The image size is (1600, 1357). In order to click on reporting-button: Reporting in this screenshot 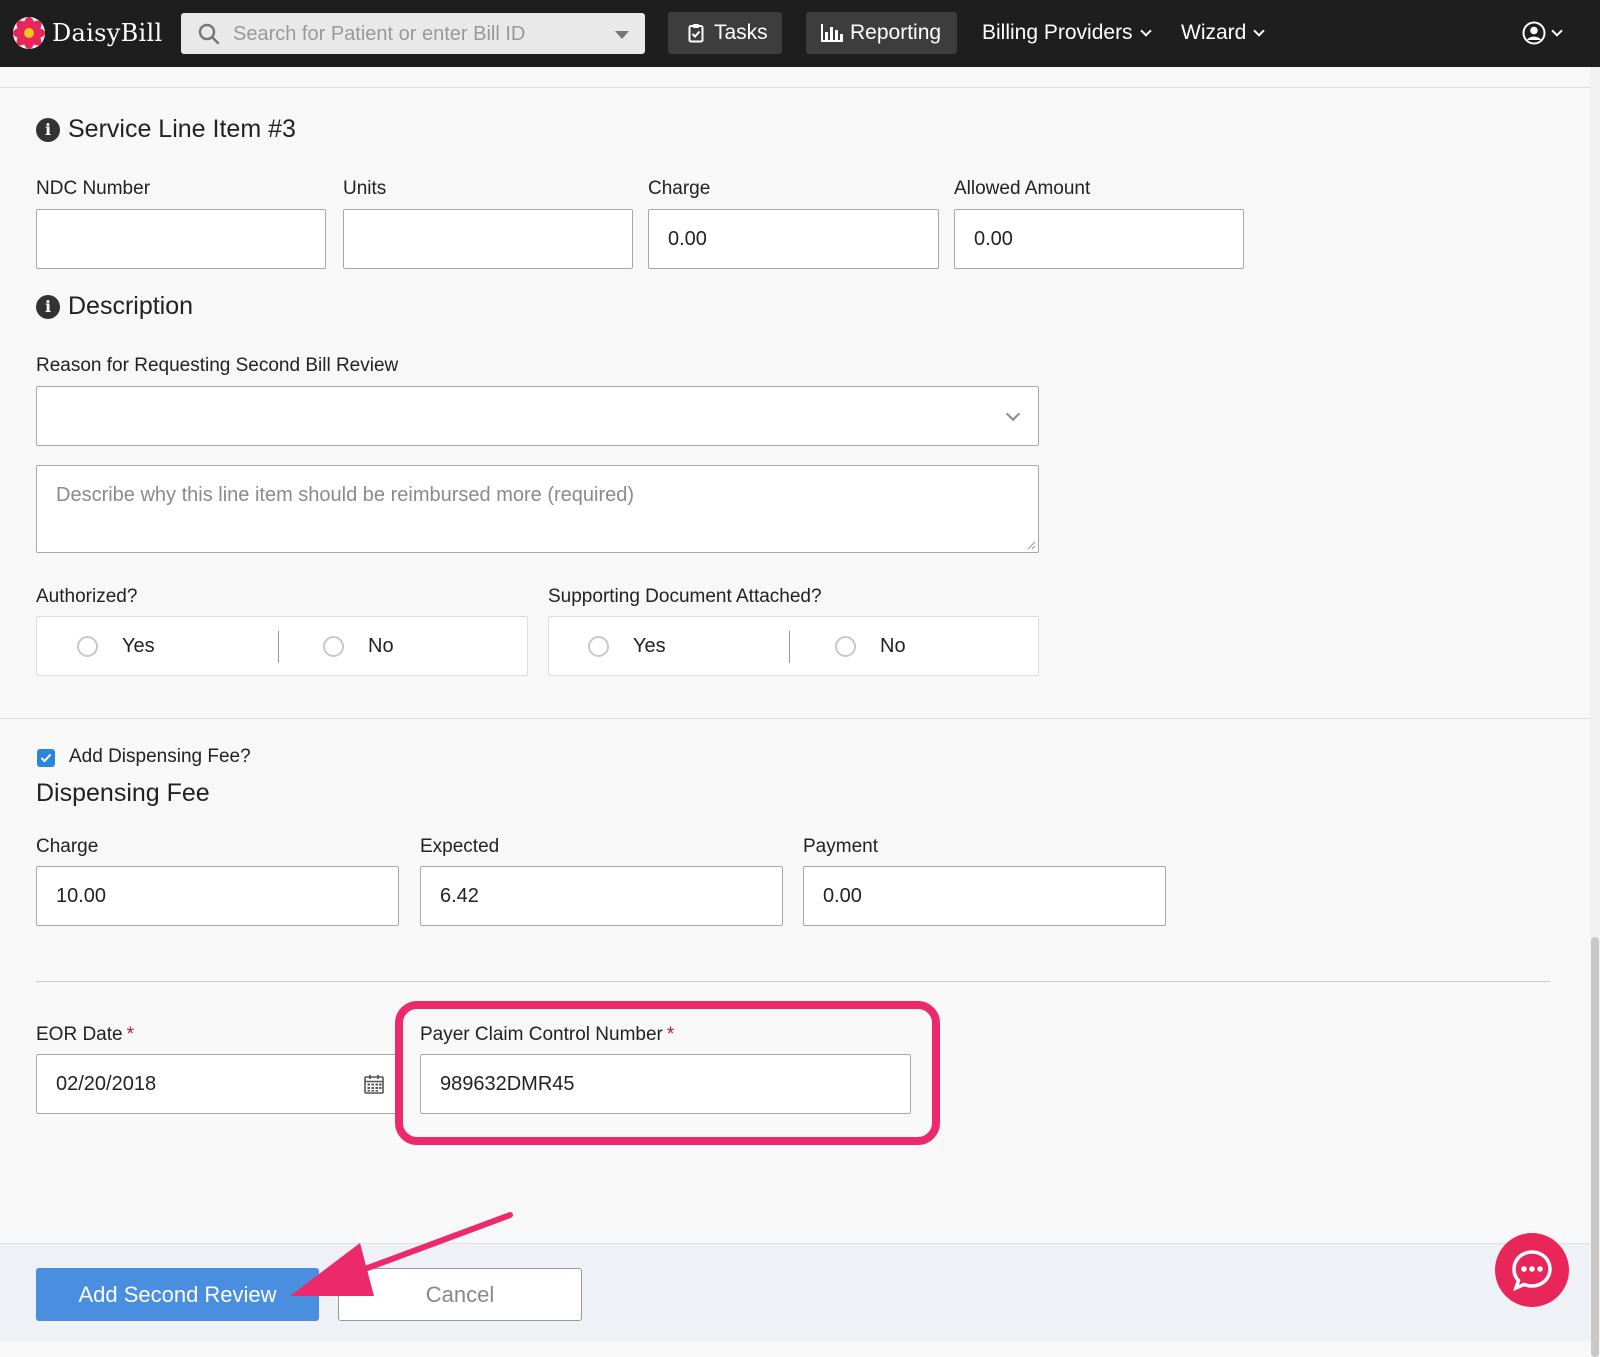, I will do `click(881, 33)`.